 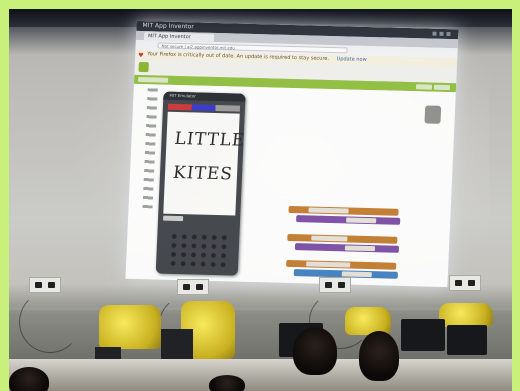 What do you see at coordinates (204, 107) in the screenshot?
I see `emulator-status-strip` at bounding box center [204, 107].